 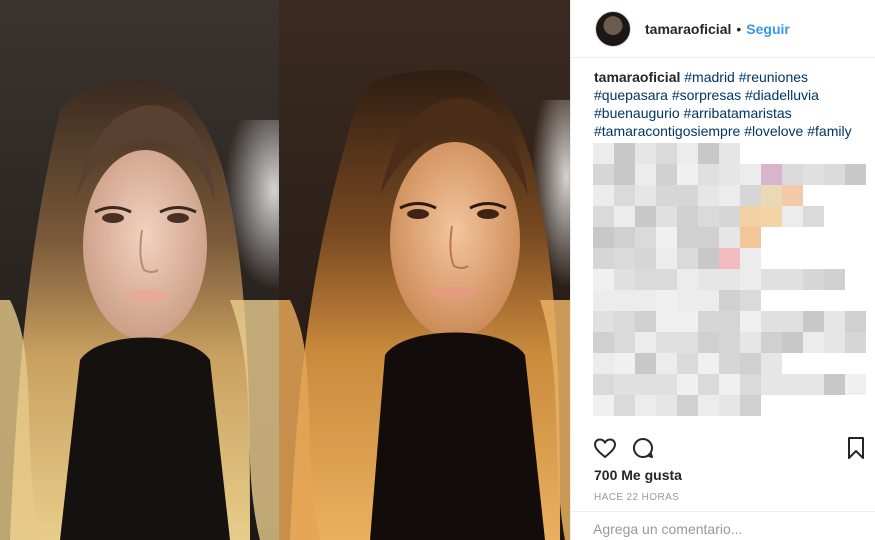 I want to click on follow-button: Seguir, so click(x=768, y=29).